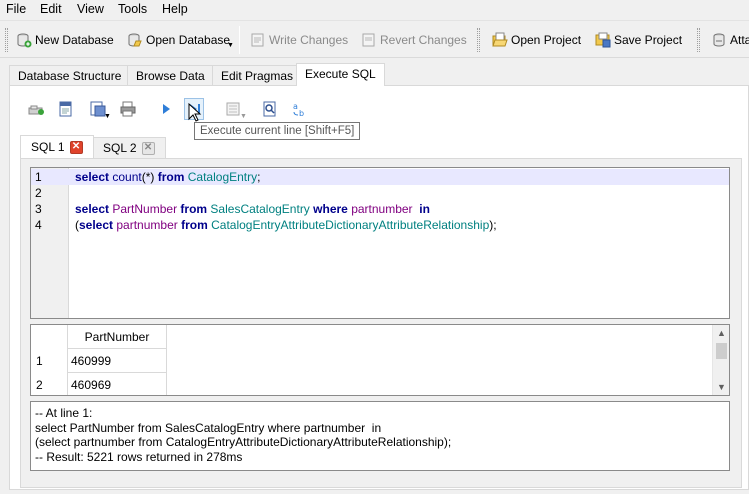 This screenshot has width=749, height=494. Describe the element at coordinates (719, 40) in the screenshot. I see `attach-database-icon` at that location.